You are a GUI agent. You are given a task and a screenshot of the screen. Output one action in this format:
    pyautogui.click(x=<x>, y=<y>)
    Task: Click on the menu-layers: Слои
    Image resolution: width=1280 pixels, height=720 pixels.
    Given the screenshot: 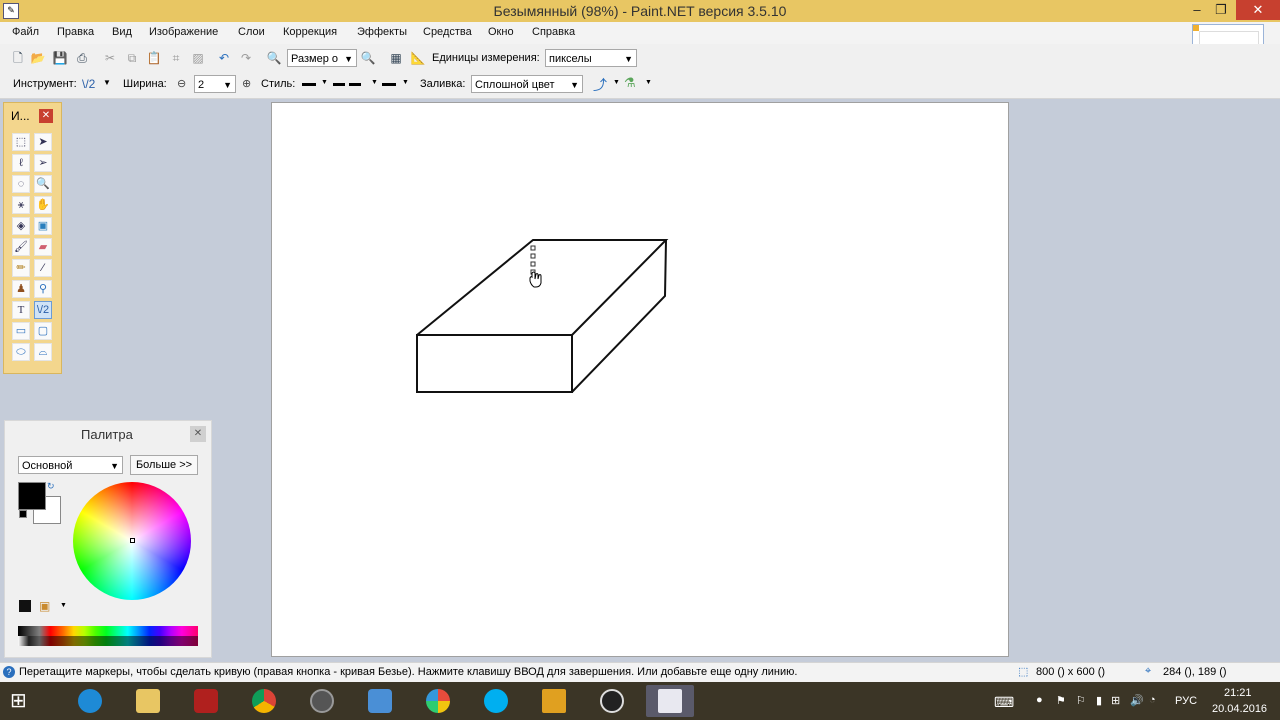 What is the action you would take?
    pyautogui.click(x=251, y=32)
    